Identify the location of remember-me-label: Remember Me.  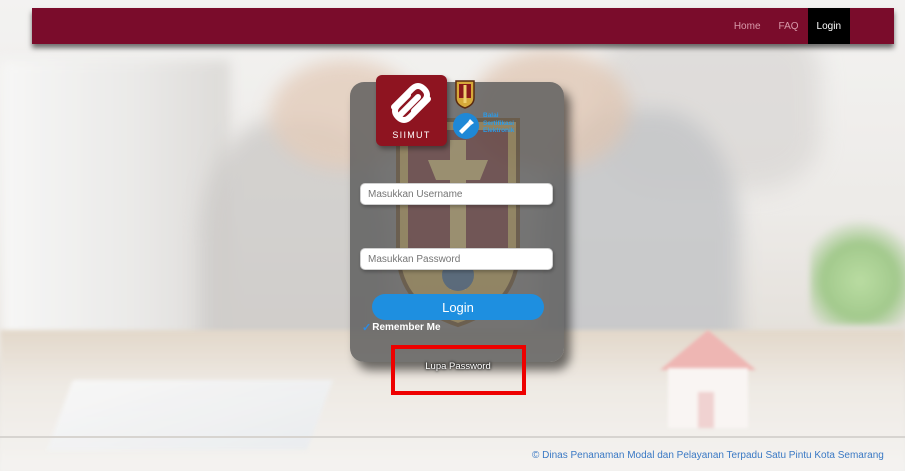
(406, 327).